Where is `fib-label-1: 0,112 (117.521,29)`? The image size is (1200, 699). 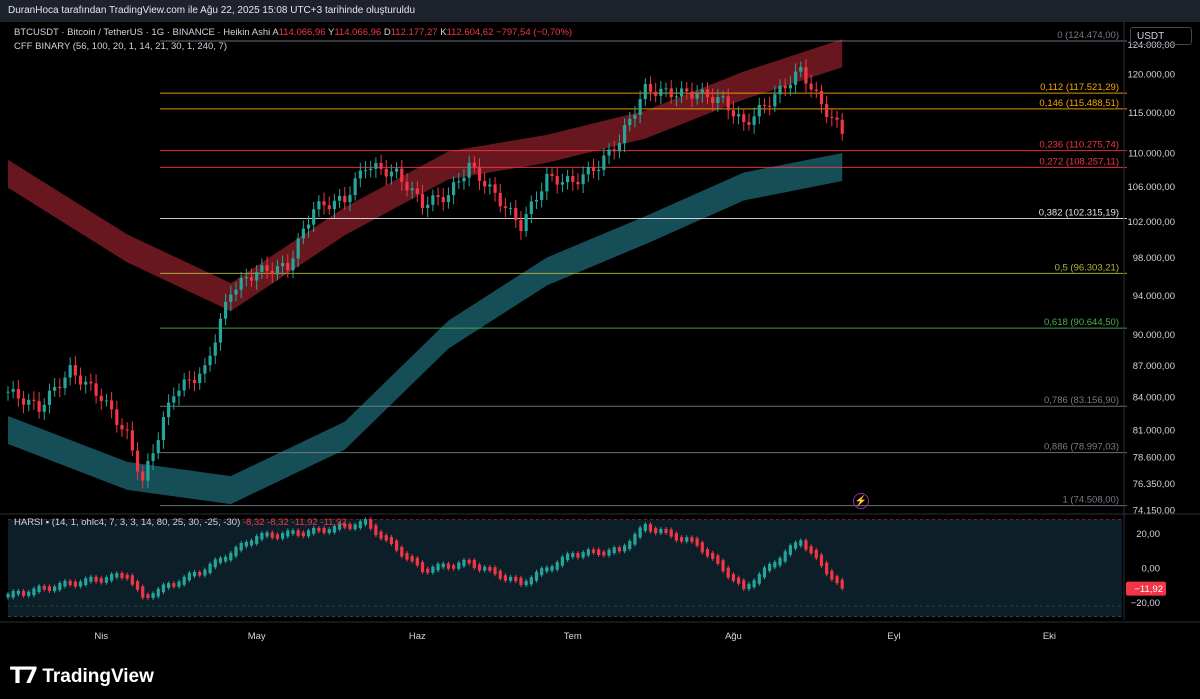
fib-label-1: 0,112 (117.521,29) is located at coordinates (1079, 87).